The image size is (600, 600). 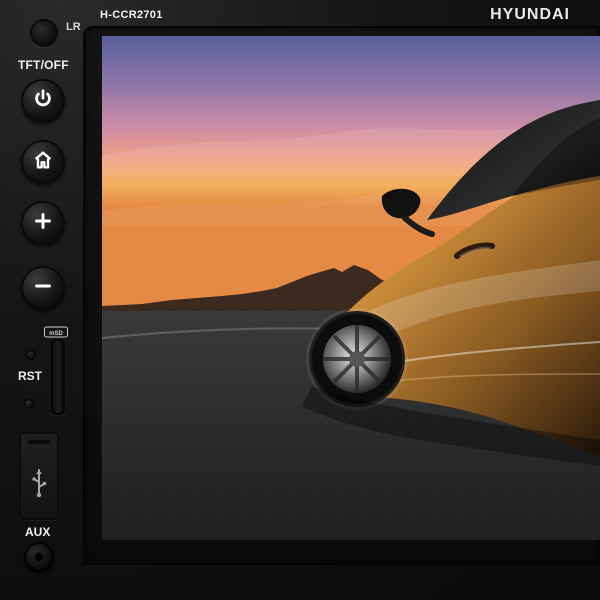 I want to click on power-button, so click(x=43, y=101).